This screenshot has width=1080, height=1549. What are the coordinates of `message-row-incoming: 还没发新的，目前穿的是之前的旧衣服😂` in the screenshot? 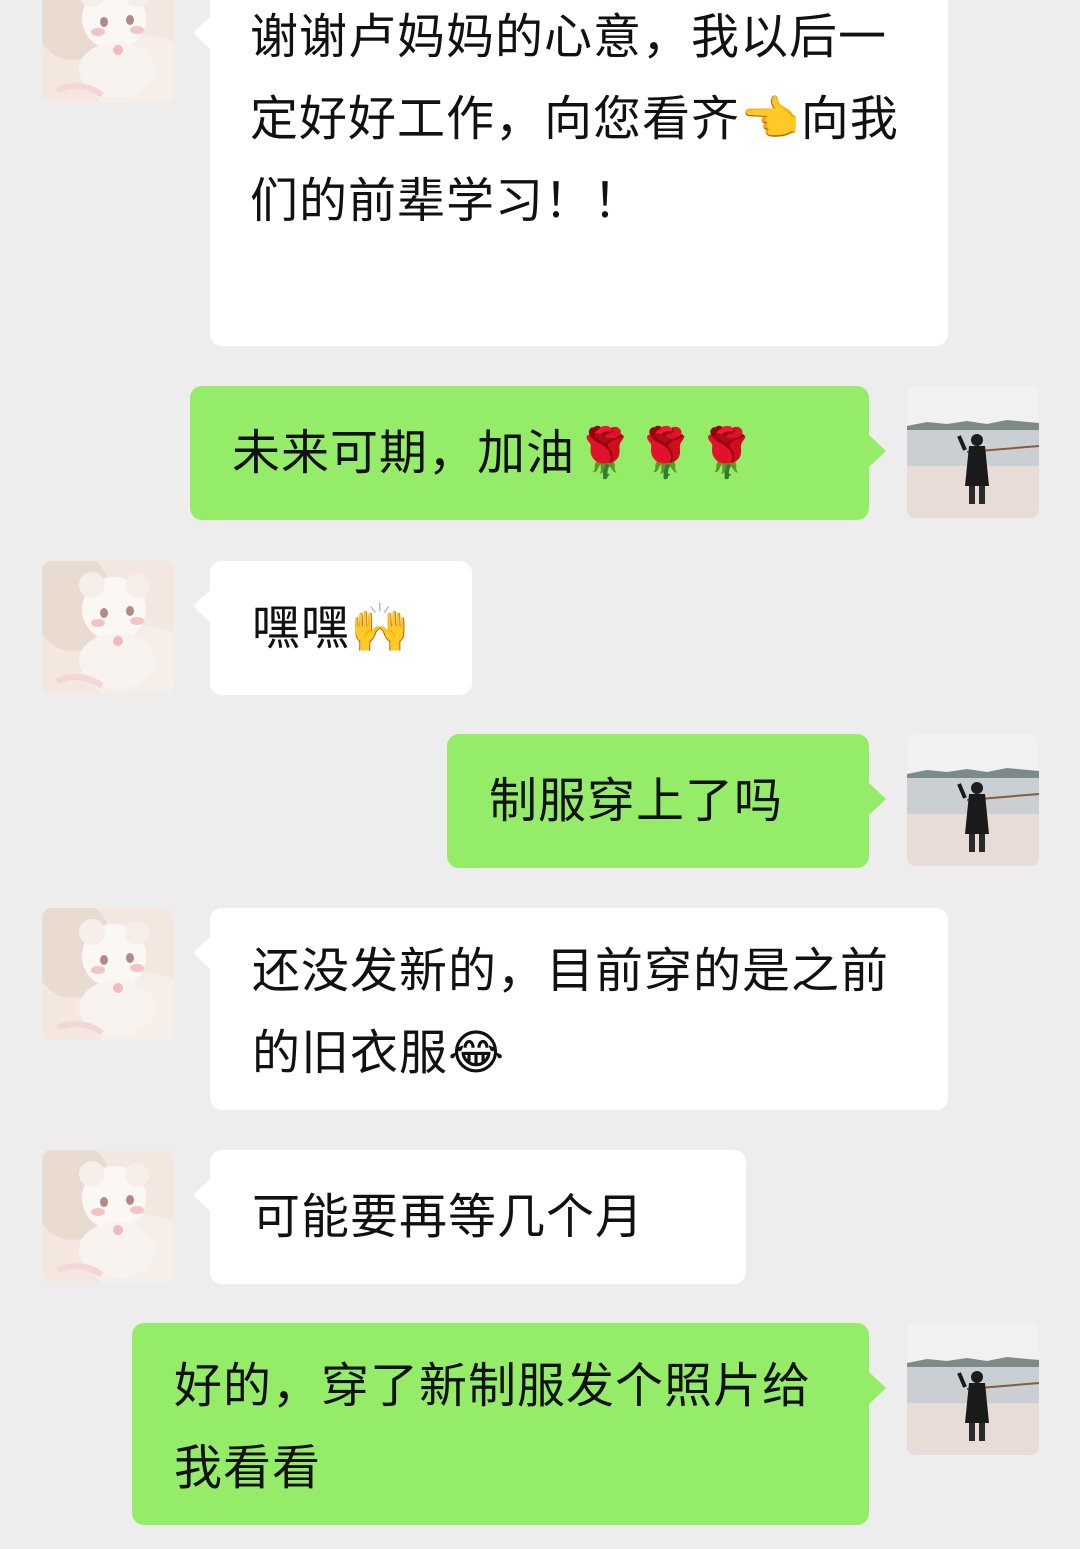 It's located at (540, 1009).